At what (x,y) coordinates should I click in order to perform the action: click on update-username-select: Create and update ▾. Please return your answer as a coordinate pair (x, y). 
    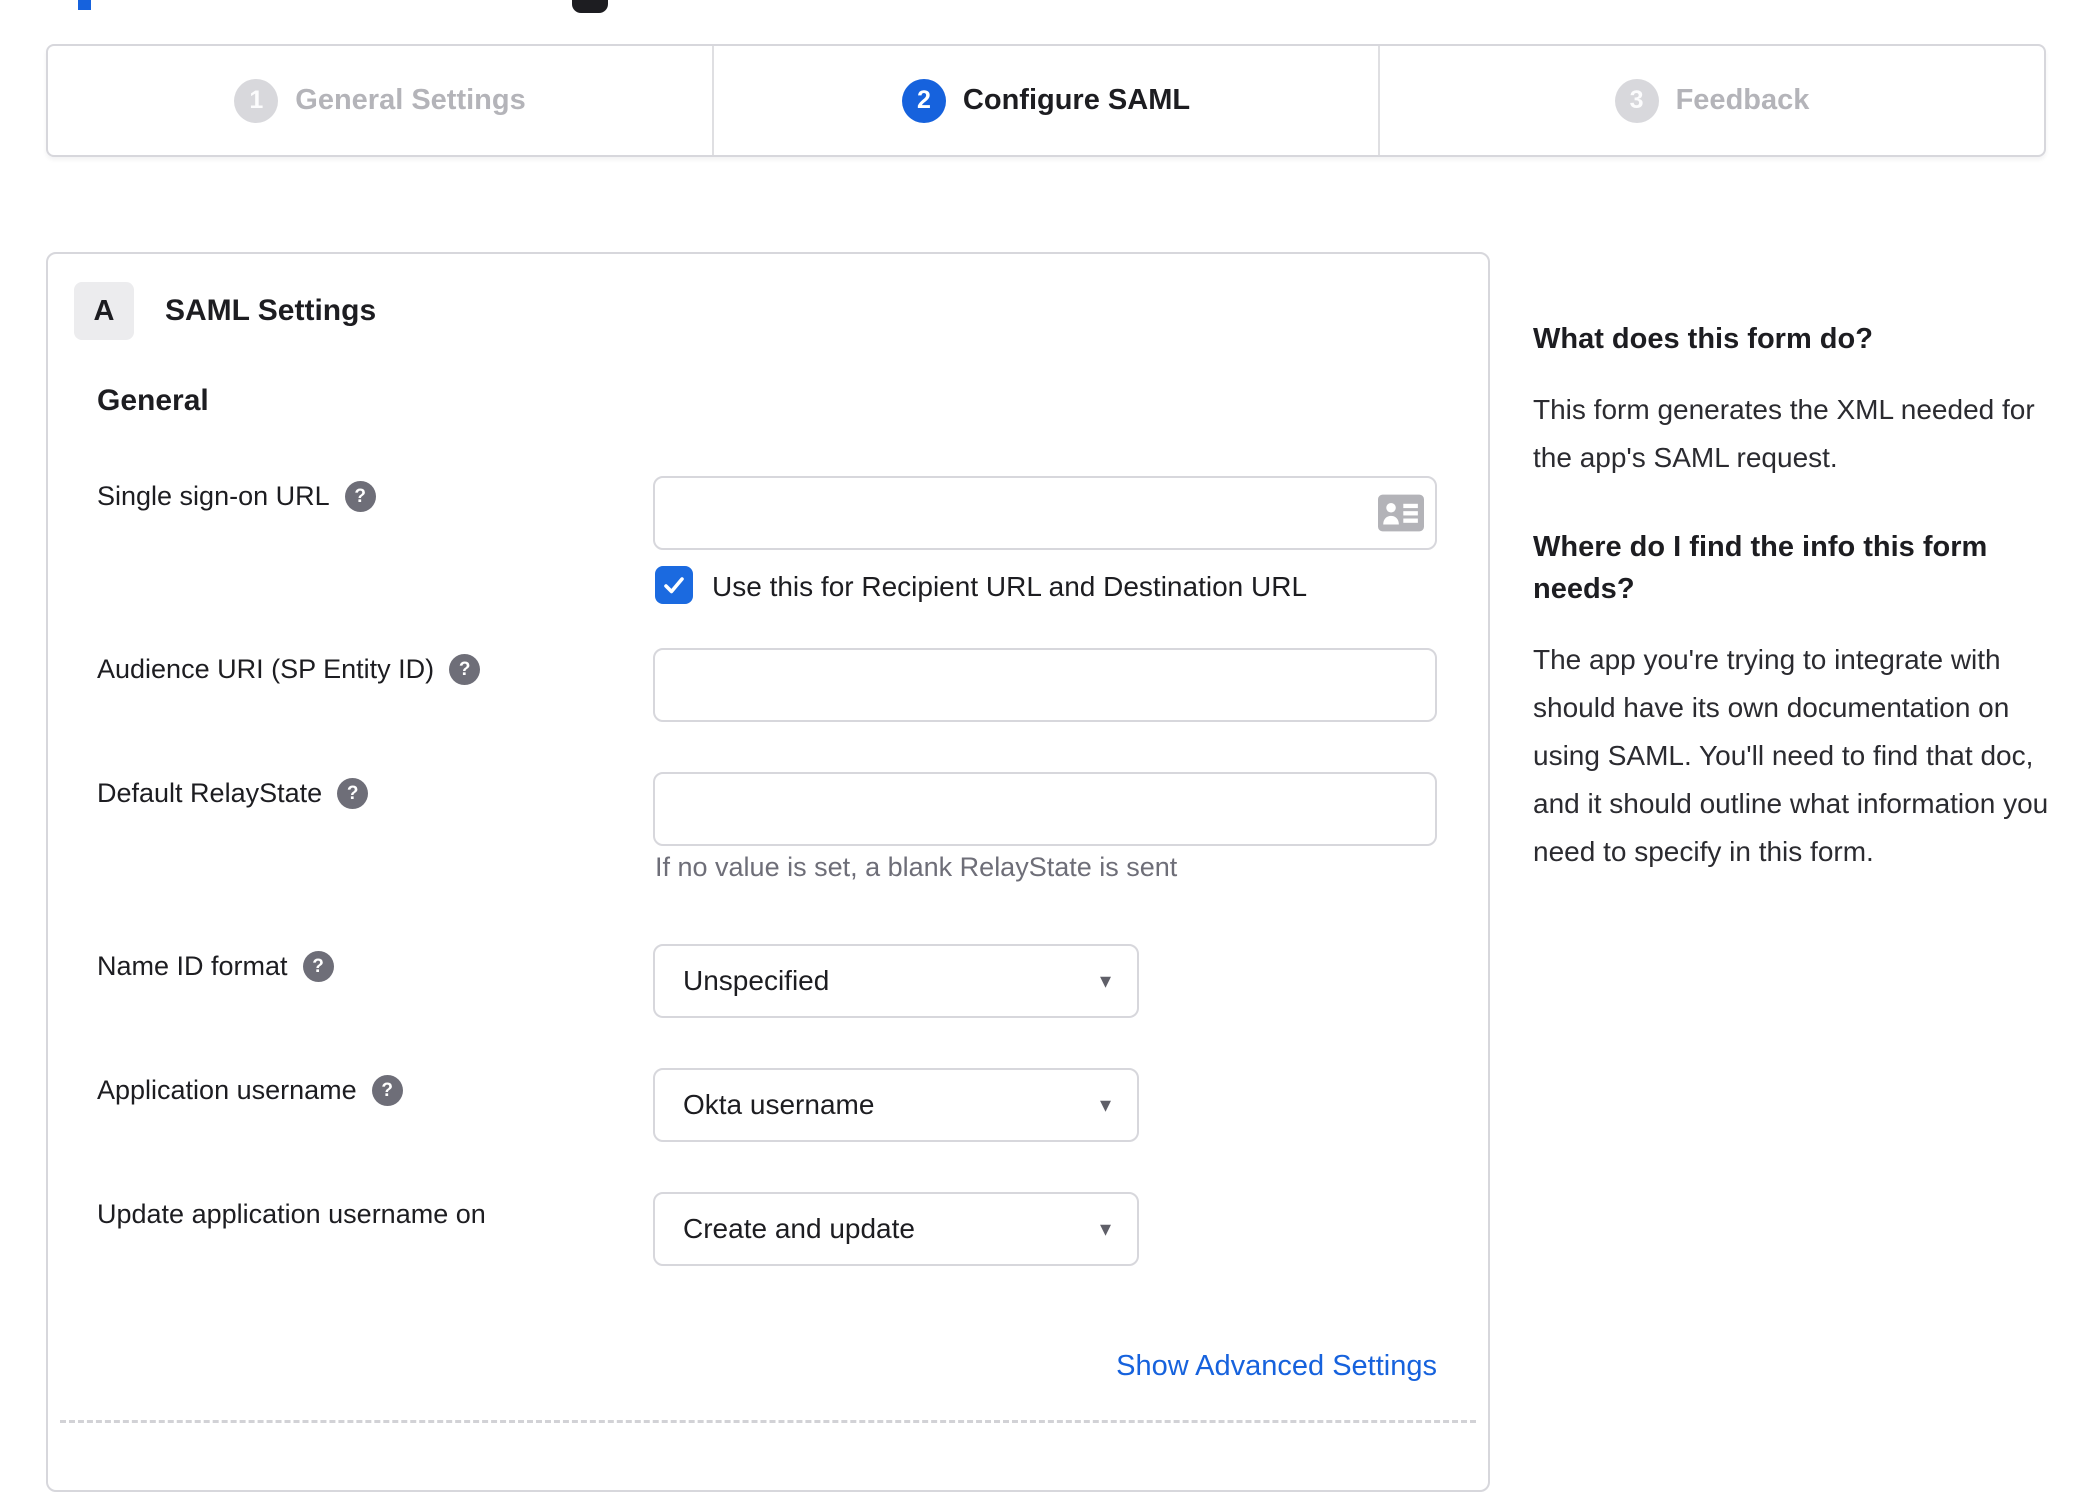
    Looking at the image, I should click on (896, 1229).